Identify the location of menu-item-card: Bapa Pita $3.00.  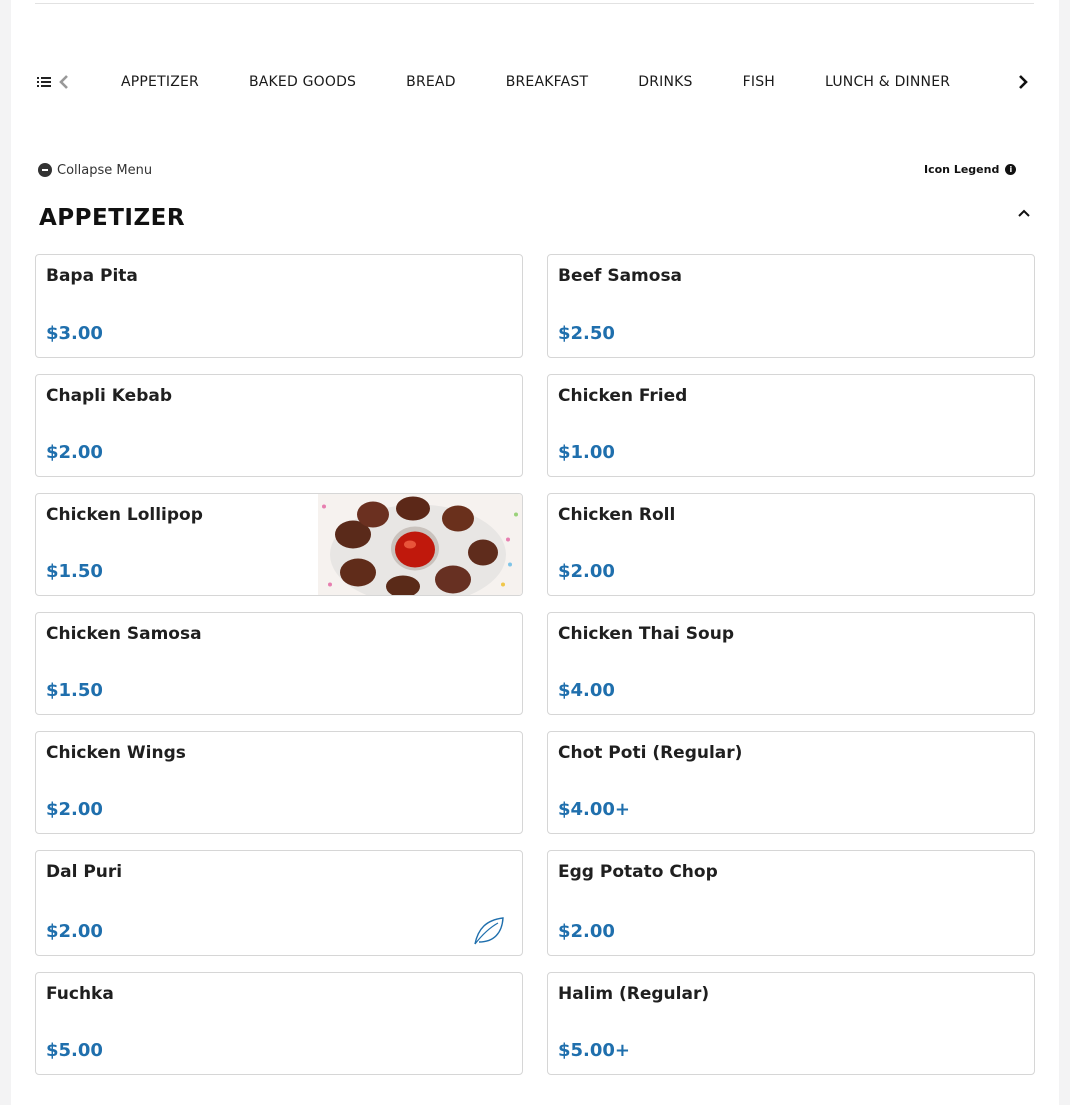
(279, 306).